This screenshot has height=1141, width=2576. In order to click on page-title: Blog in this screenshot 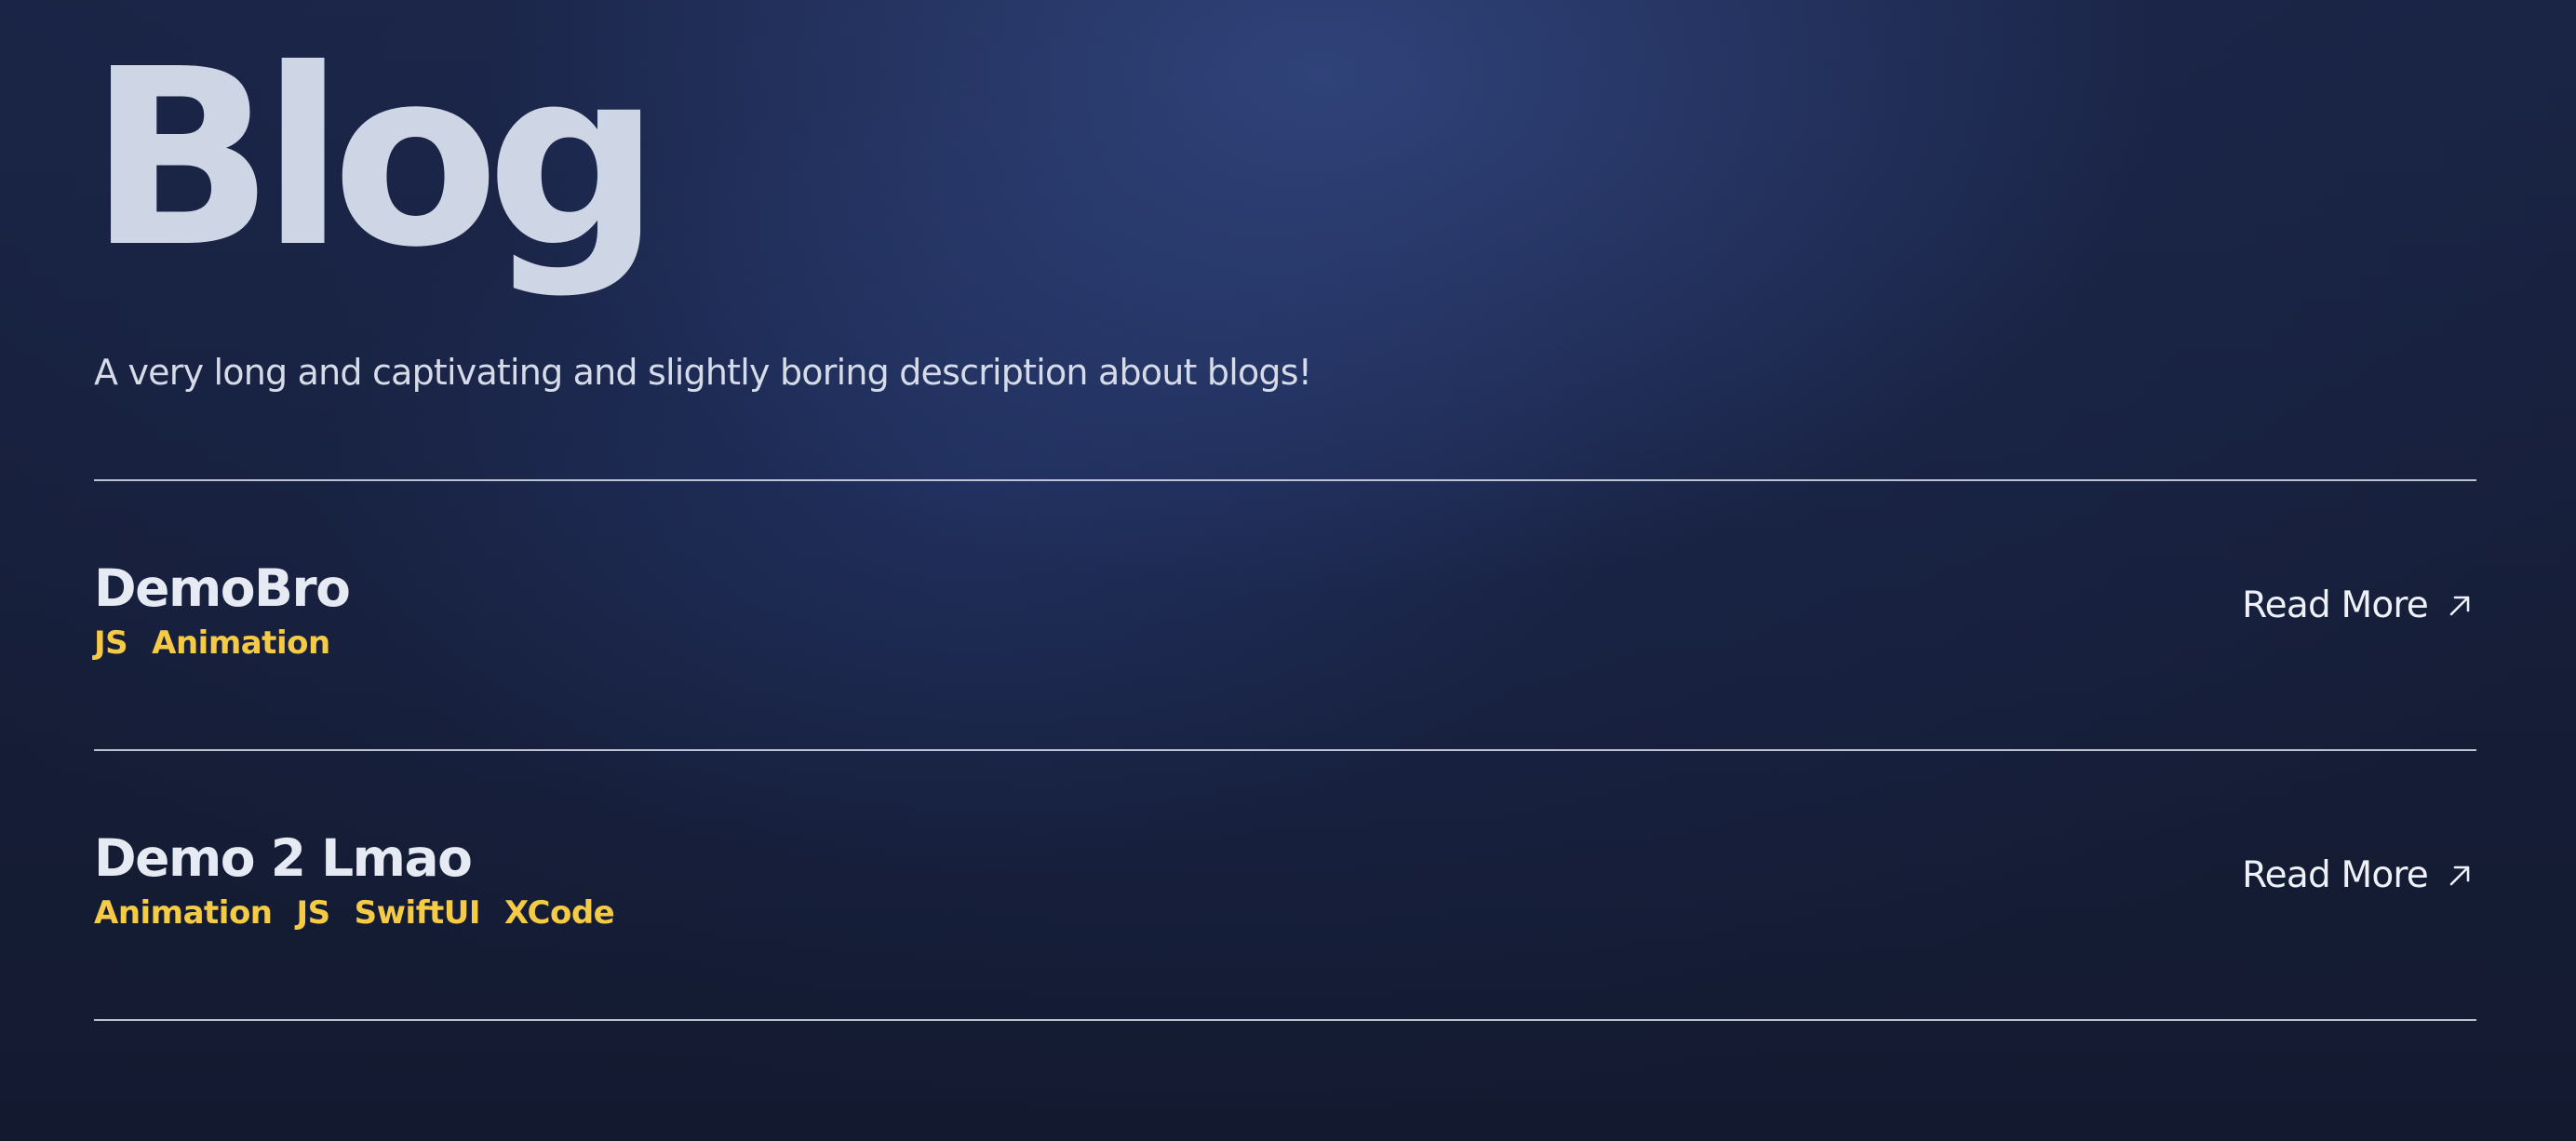, I will do `click(374, 159)`.